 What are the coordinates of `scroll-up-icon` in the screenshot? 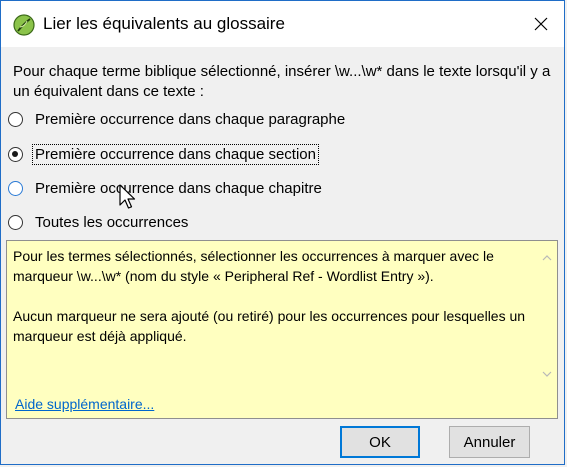 It's located at (547, 258).